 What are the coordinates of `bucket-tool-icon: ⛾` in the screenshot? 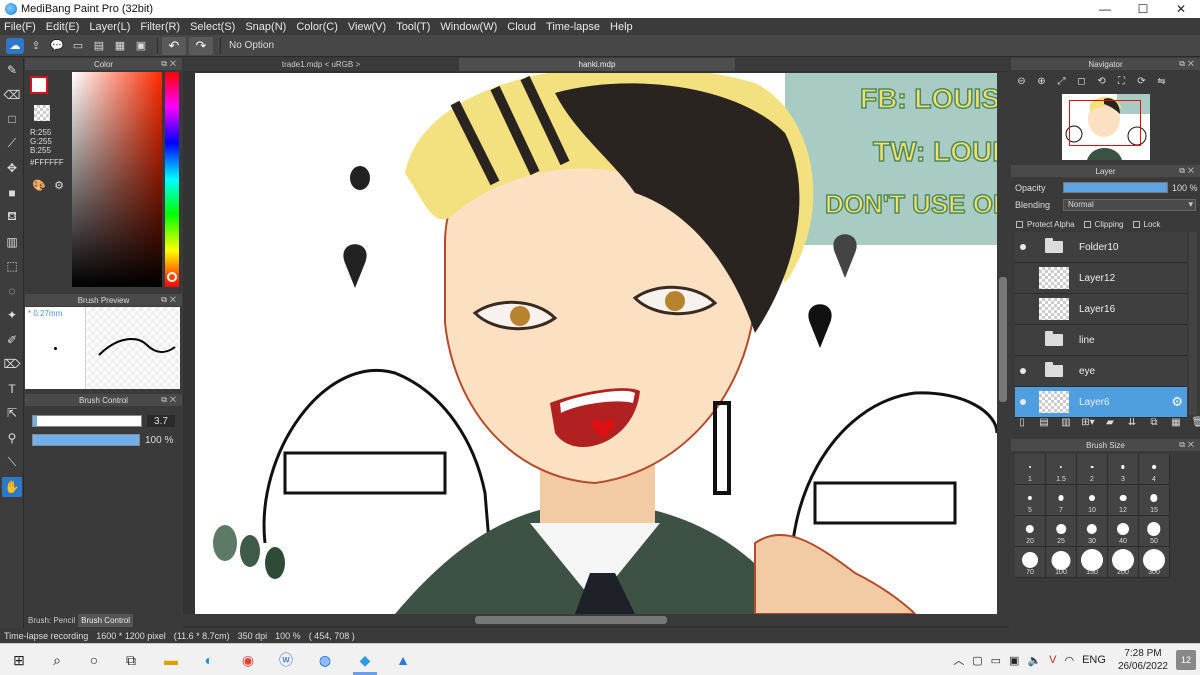 It's located at (12, 217).